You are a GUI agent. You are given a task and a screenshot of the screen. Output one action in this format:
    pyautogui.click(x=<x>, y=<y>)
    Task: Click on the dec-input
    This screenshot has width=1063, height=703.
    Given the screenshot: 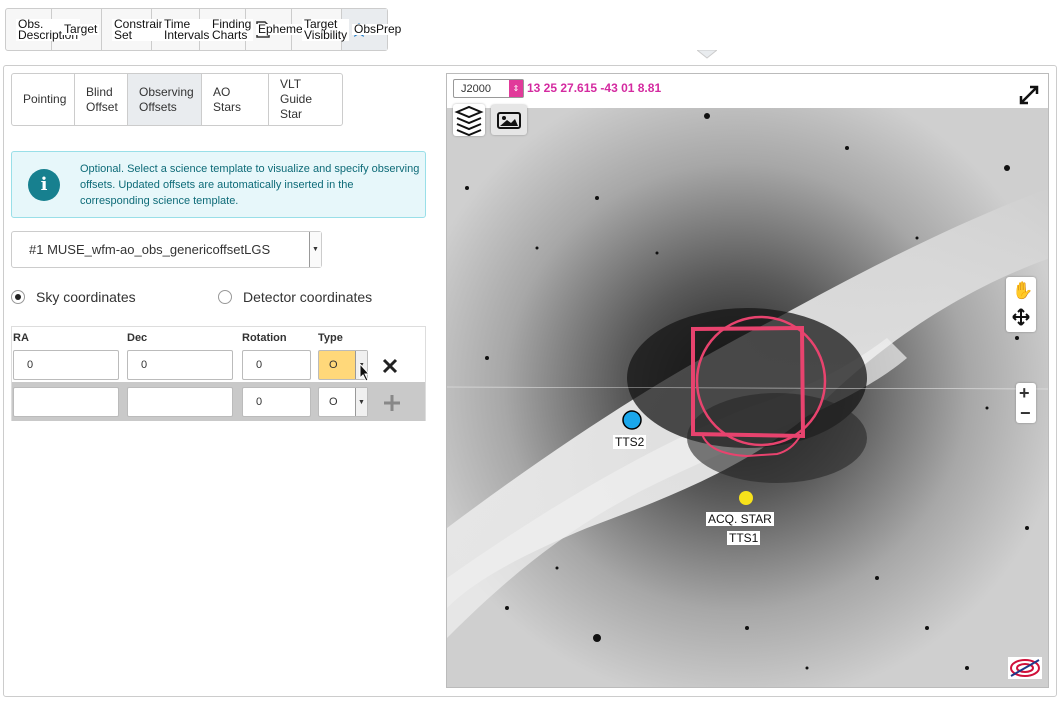 What is the action you would take?
    pyautogui.click(x=180, y=402)
    